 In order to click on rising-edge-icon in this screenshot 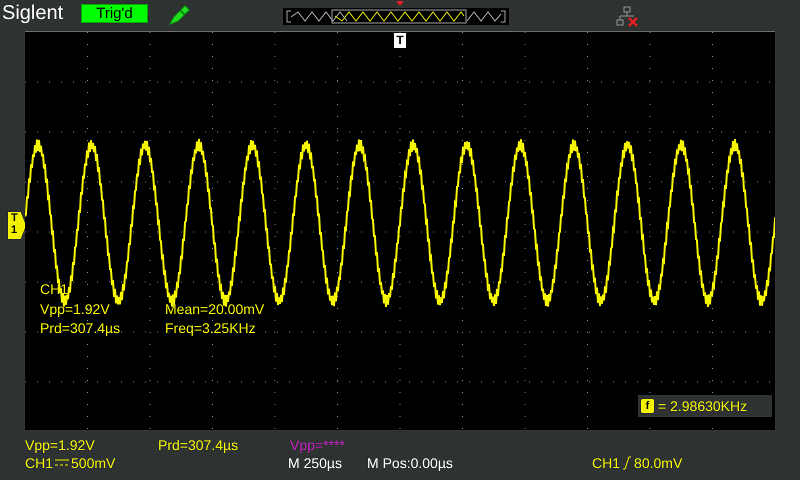, I will do `click(627, 463)`.